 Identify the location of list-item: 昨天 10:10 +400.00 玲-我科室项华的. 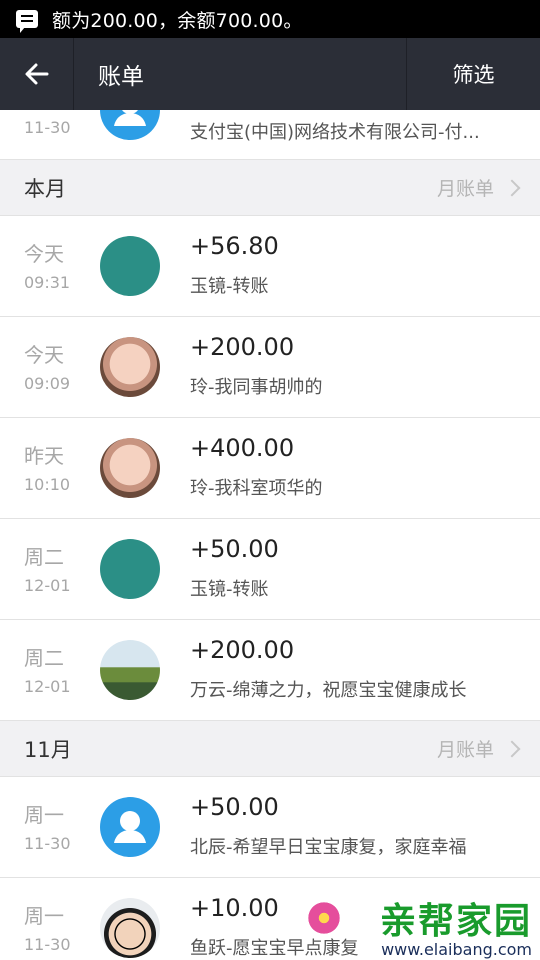
(270, 468).